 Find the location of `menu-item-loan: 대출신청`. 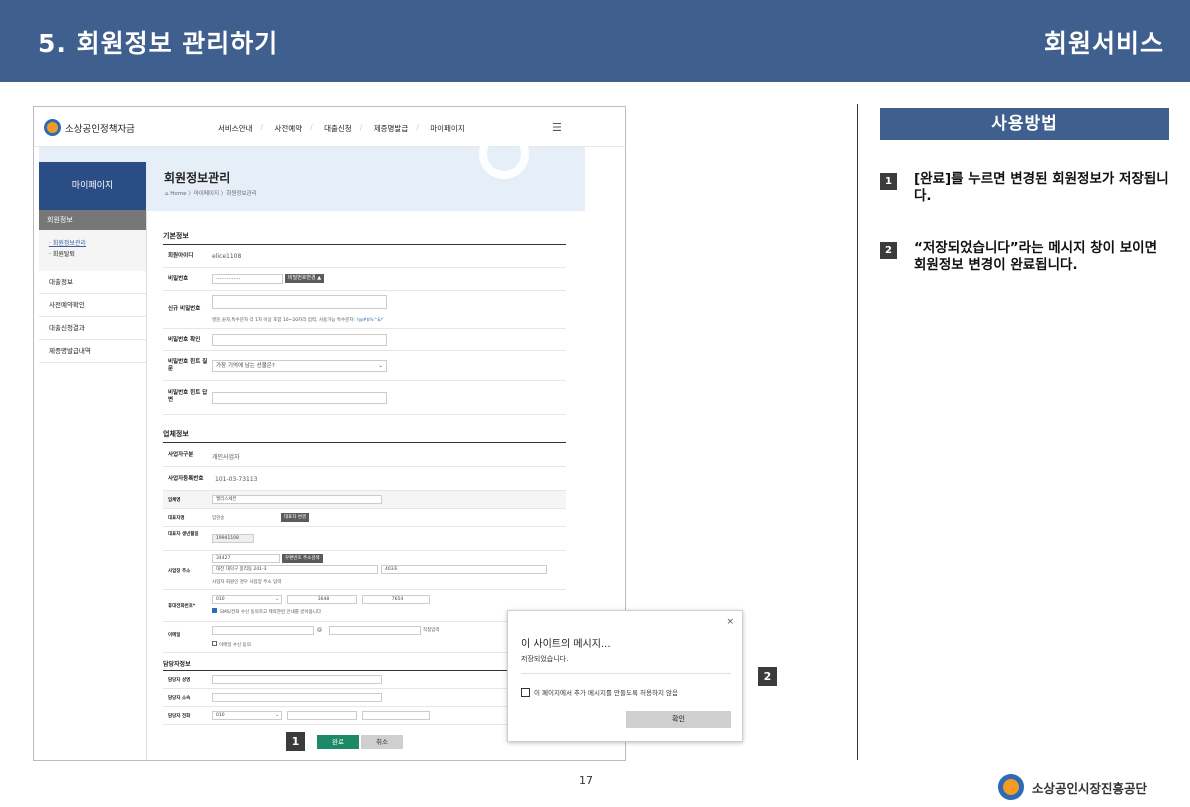

menu-item-loan: 대출신청 is located at coordinates (336, 128).